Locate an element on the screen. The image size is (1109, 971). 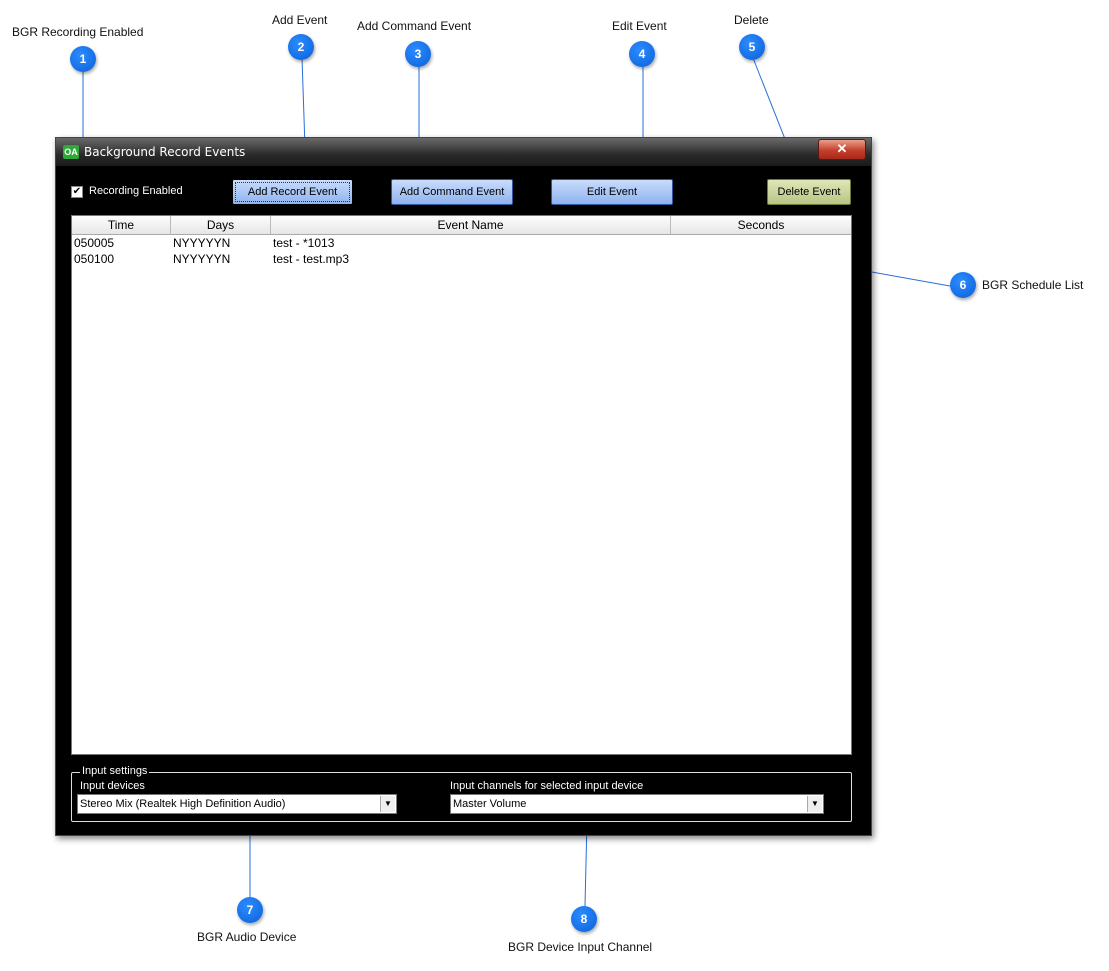
close-icon: ✕ is located at coordinates (842, 148).